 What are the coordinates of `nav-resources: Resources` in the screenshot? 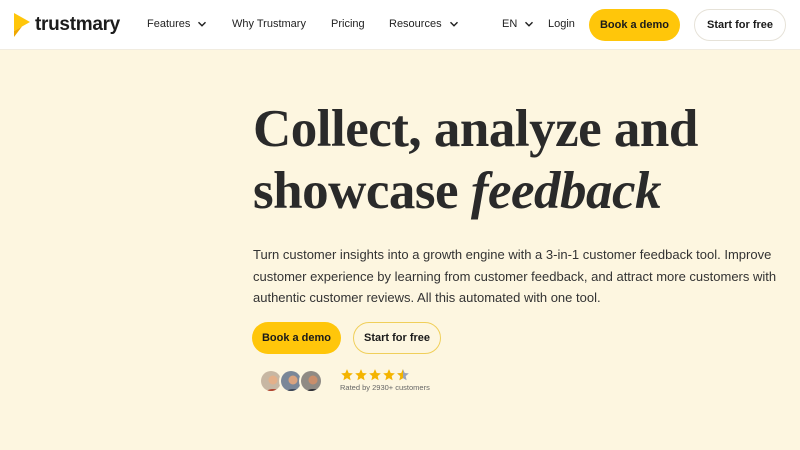 It's located at (424, 24).